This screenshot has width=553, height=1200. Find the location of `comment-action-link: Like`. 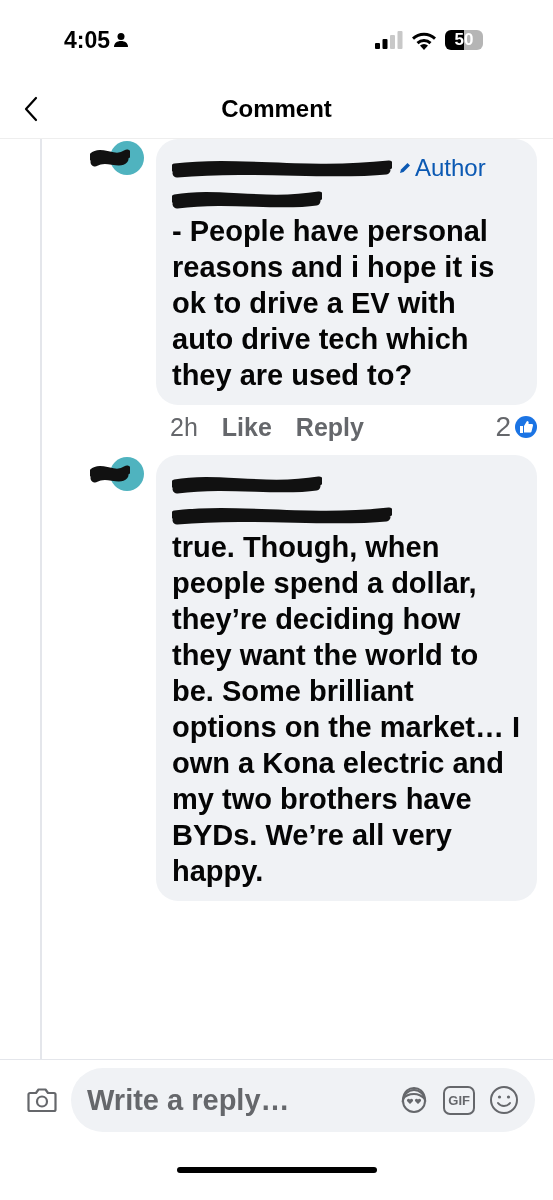

comment-action-link: Like is located at coordinates (246, 427).